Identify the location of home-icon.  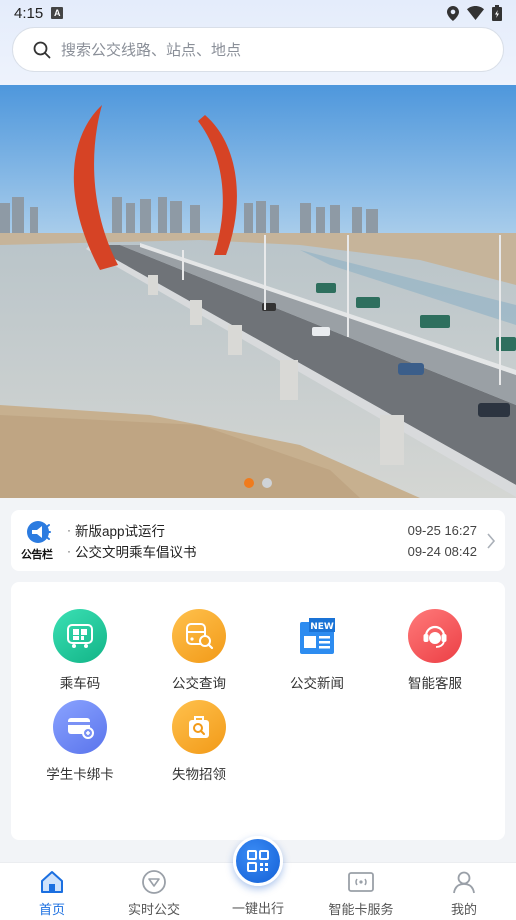
(52, 882).